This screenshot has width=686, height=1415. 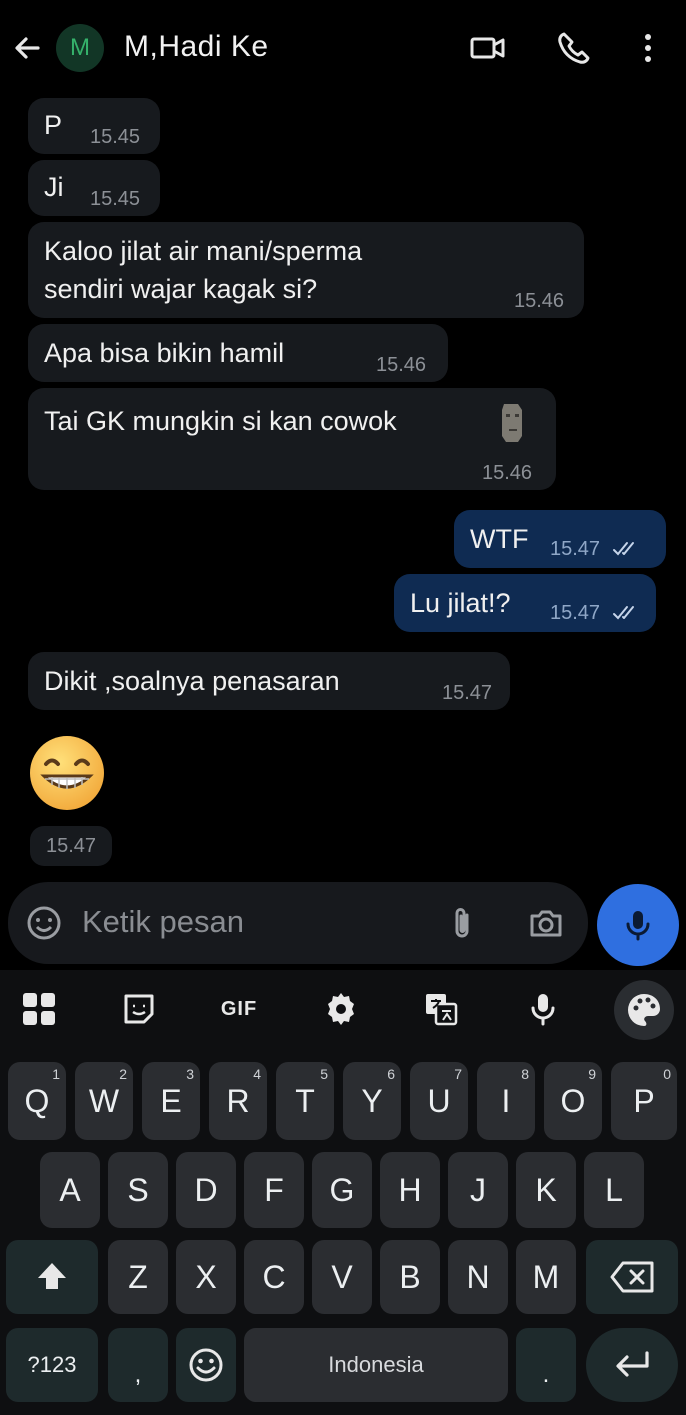 I want to click on key-y: Y6, so click(x=372, y=1101).